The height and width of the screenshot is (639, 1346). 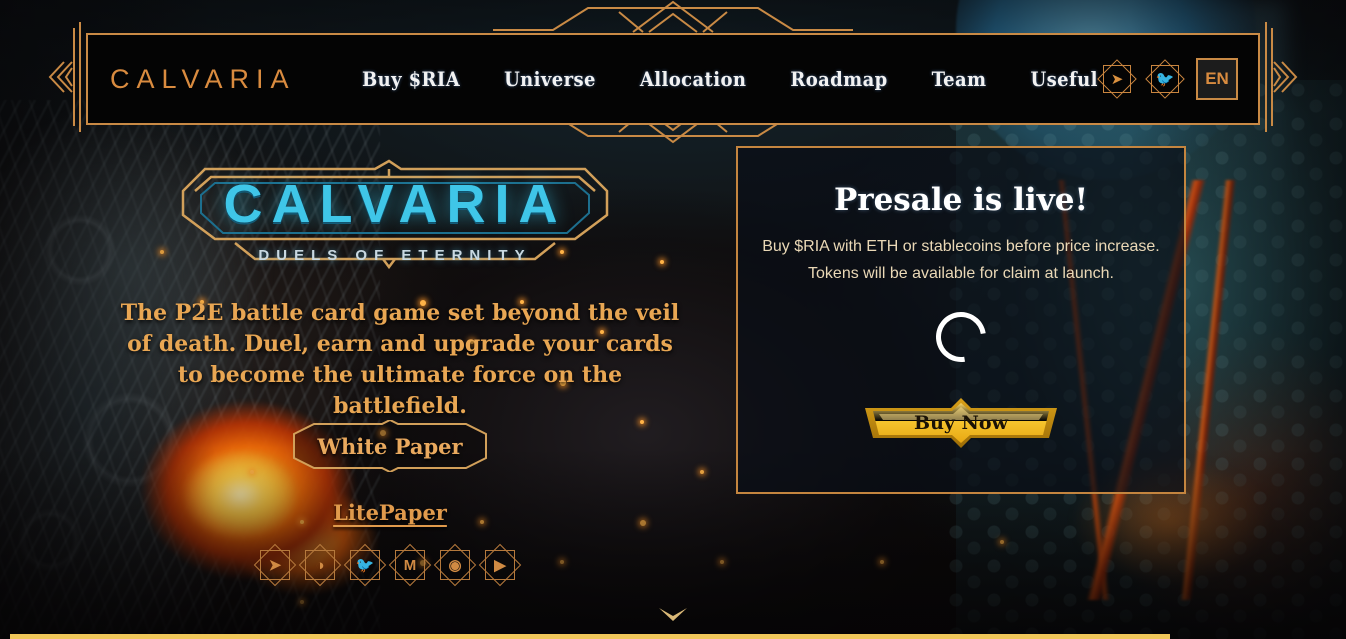 I want to click on medium-icon-glyph: M, so click(x=410, y=565).